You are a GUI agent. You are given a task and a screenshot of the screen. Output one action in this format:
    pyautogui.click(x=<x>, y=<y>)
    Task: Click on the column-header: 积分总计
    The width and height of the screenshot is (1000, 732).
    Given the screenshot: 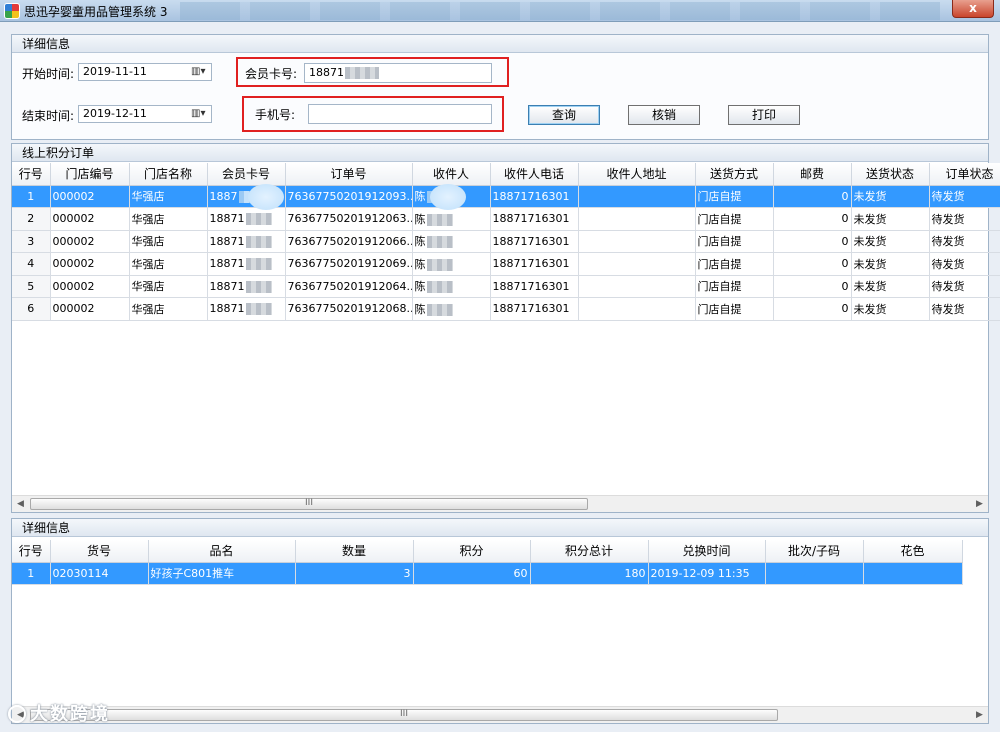 What is the action you would take?
    pyautogui.click(x=589, y=551)
    